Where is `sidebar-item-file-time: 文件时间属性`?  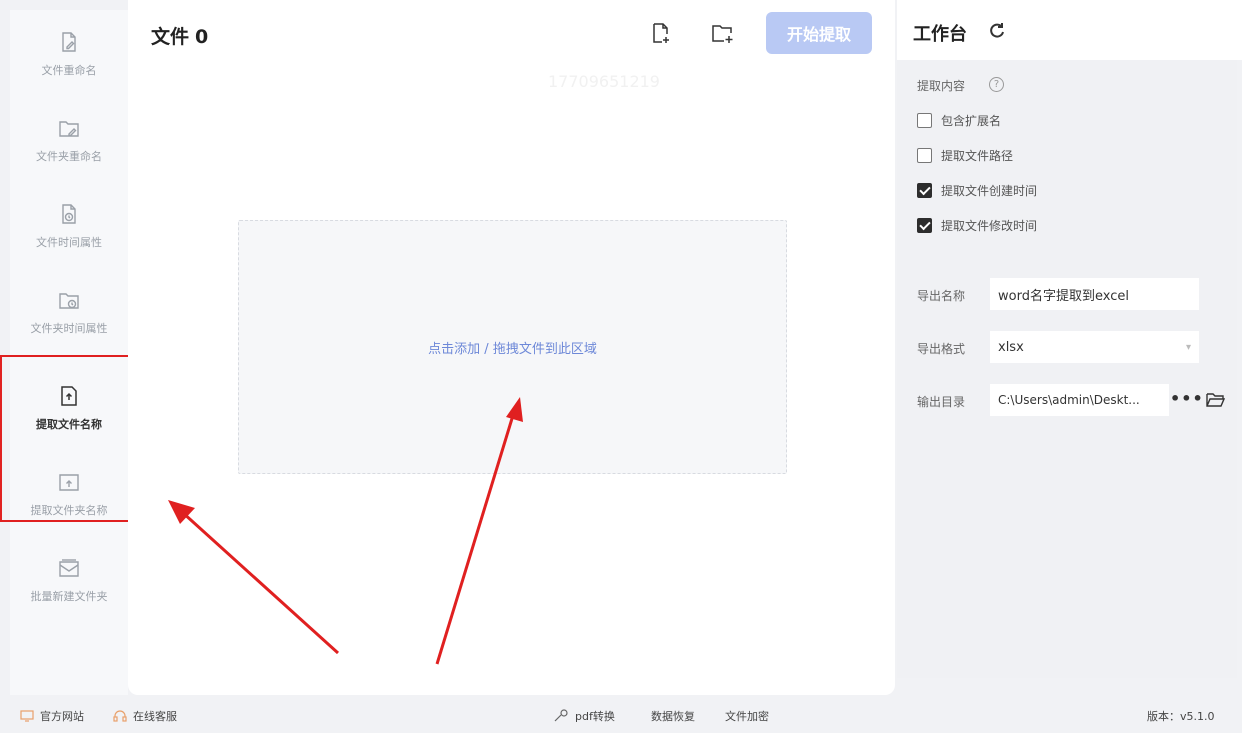 sidebar-item-file-time: 文件时间属性 is located at coordinates (69, 226).